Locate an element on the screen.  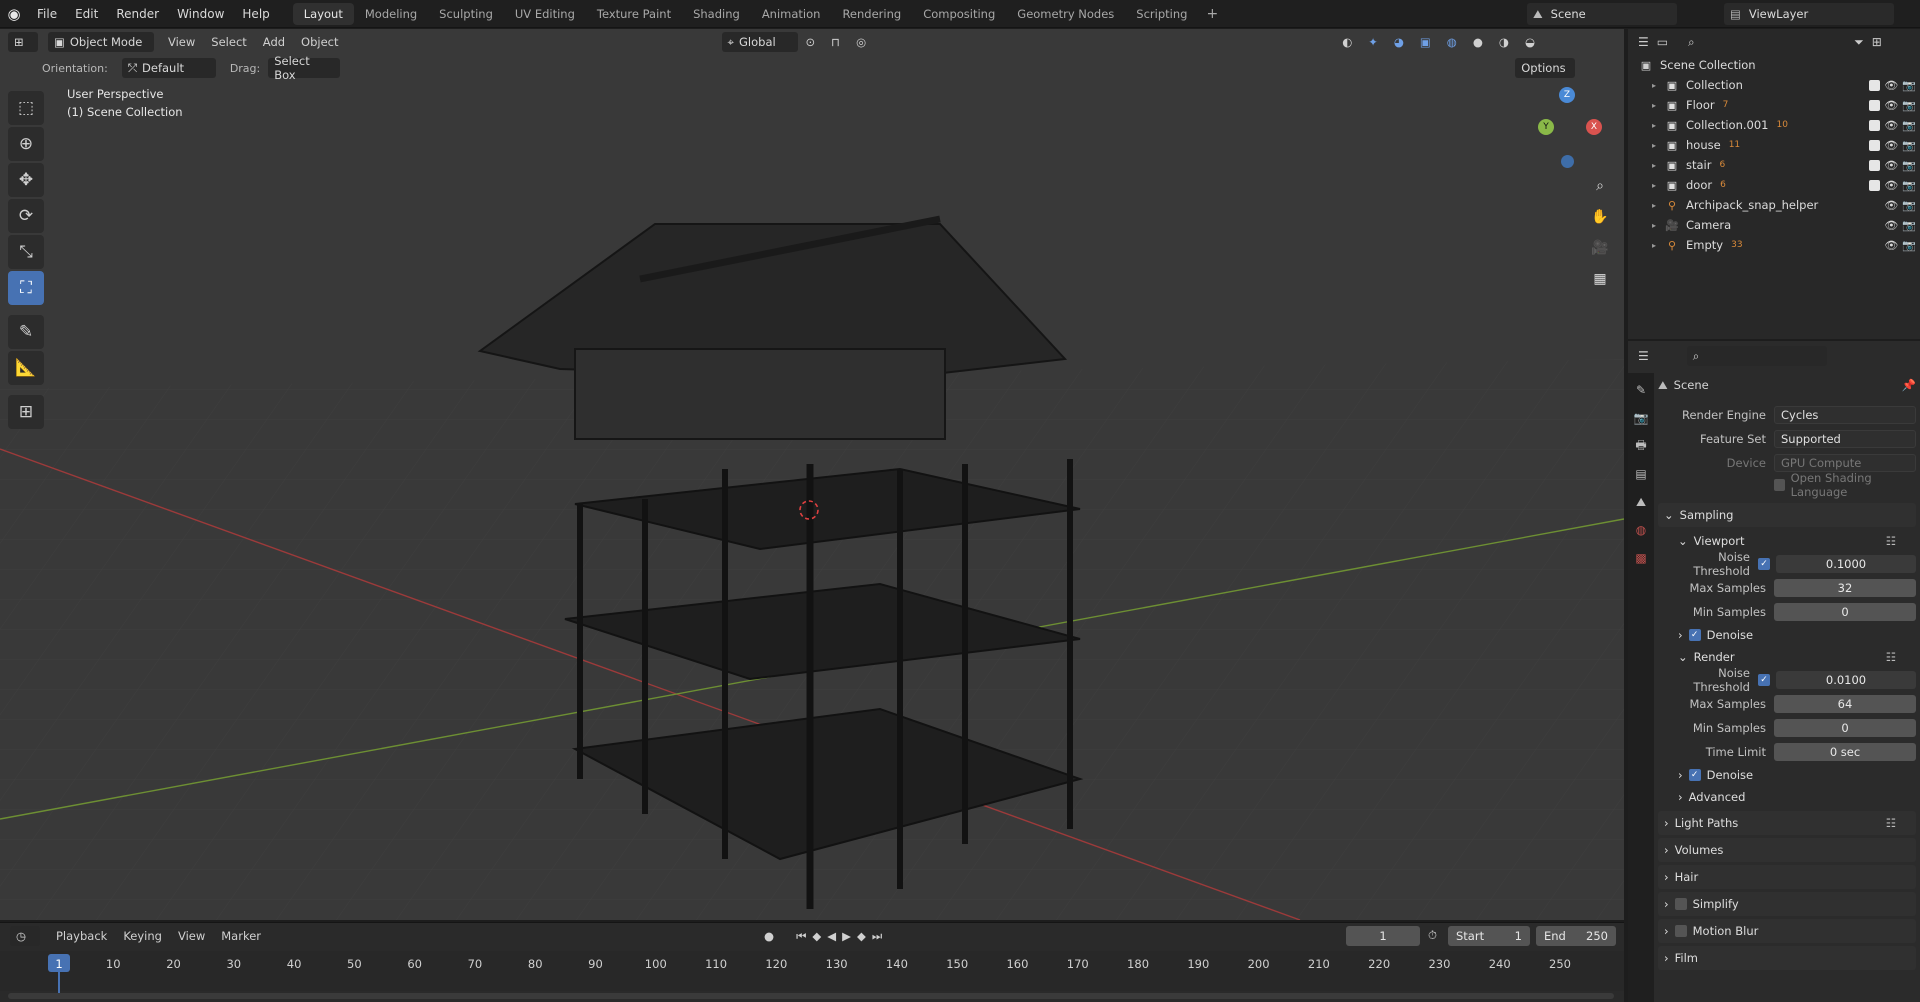
viewport-menu-view: View is located at coordinates (181, 42).